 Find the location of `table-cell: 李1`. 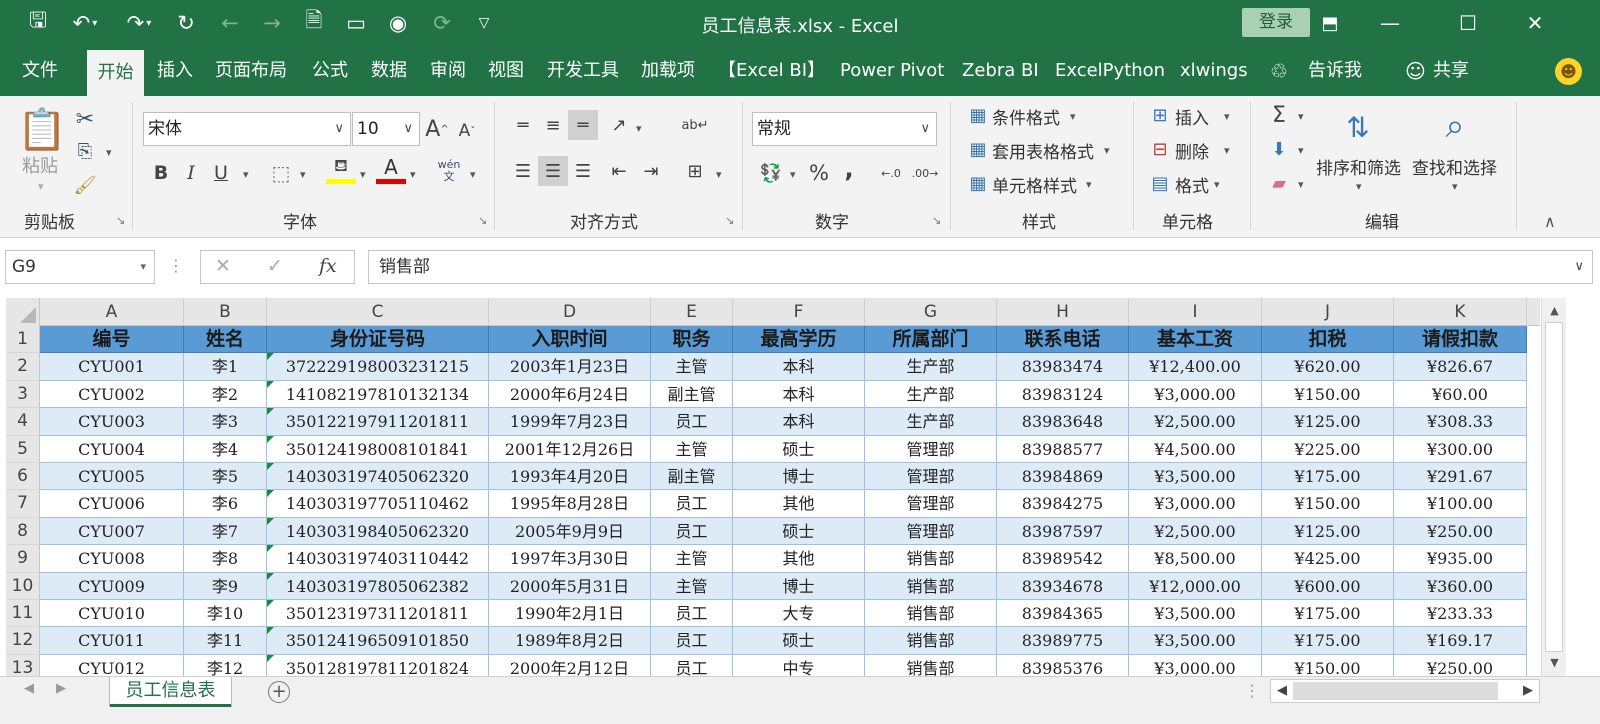

table-cell: 李1 is located at coordinates (225, 367).